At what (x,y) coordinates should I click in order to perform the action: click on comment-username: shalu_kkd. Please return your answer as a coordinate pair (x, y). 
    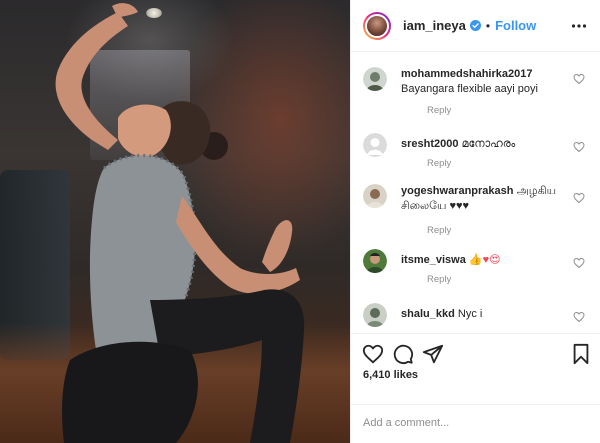
    Looking at the image, I should click on (428, 314).